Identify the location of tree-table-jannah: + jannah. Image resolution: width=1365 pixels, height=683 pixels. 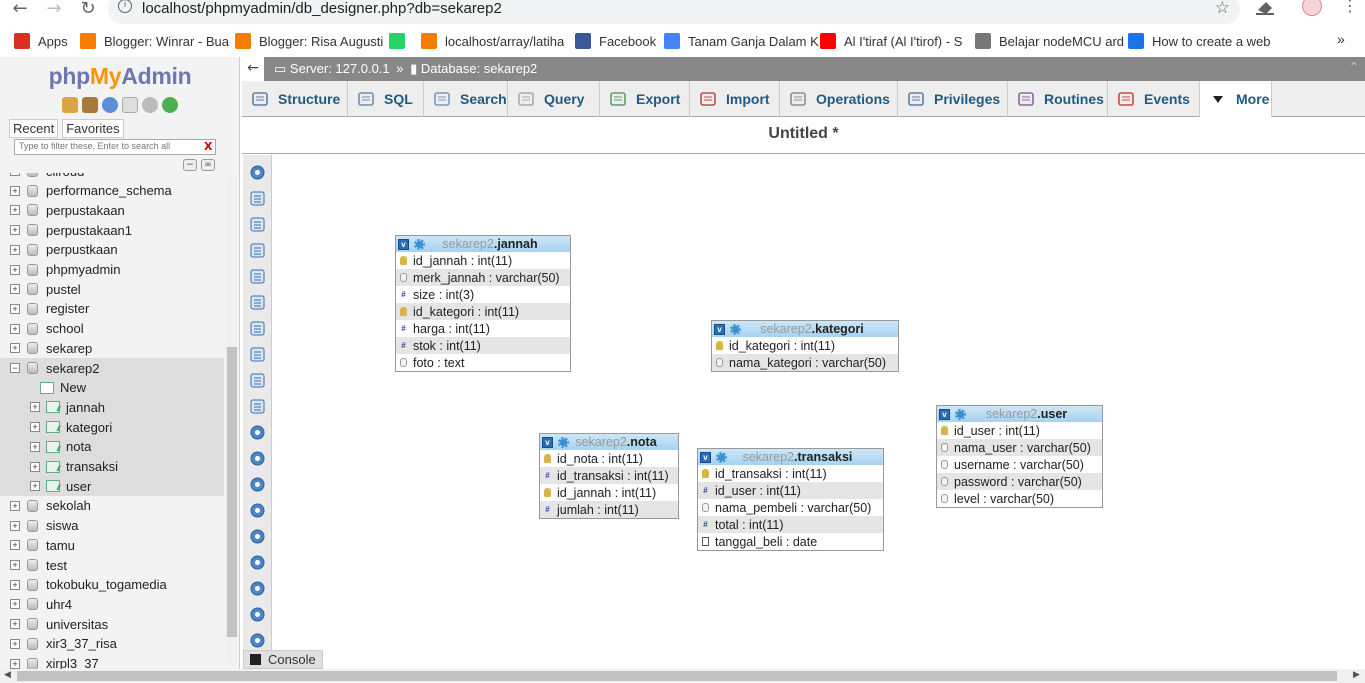
(112, 407).